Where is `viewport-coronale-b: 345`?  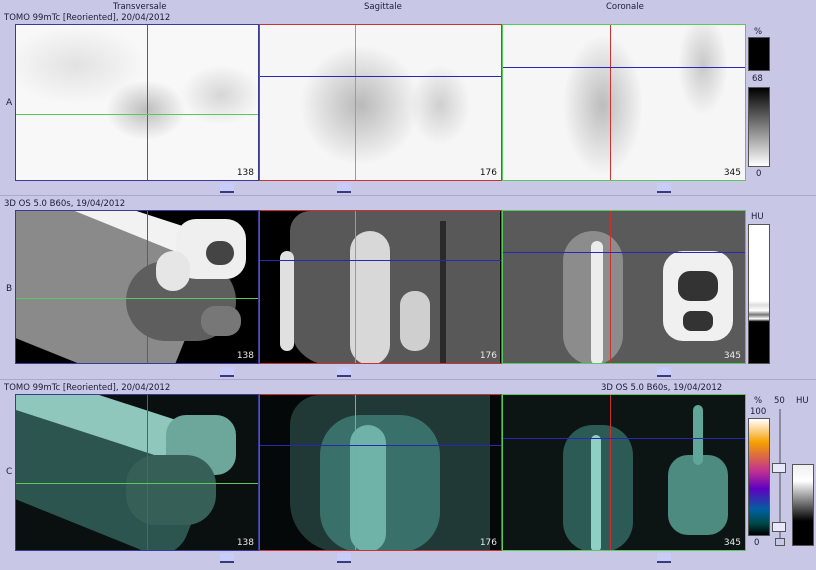 viewport-coronale-b: 345 is located at coordinates (624, 287).